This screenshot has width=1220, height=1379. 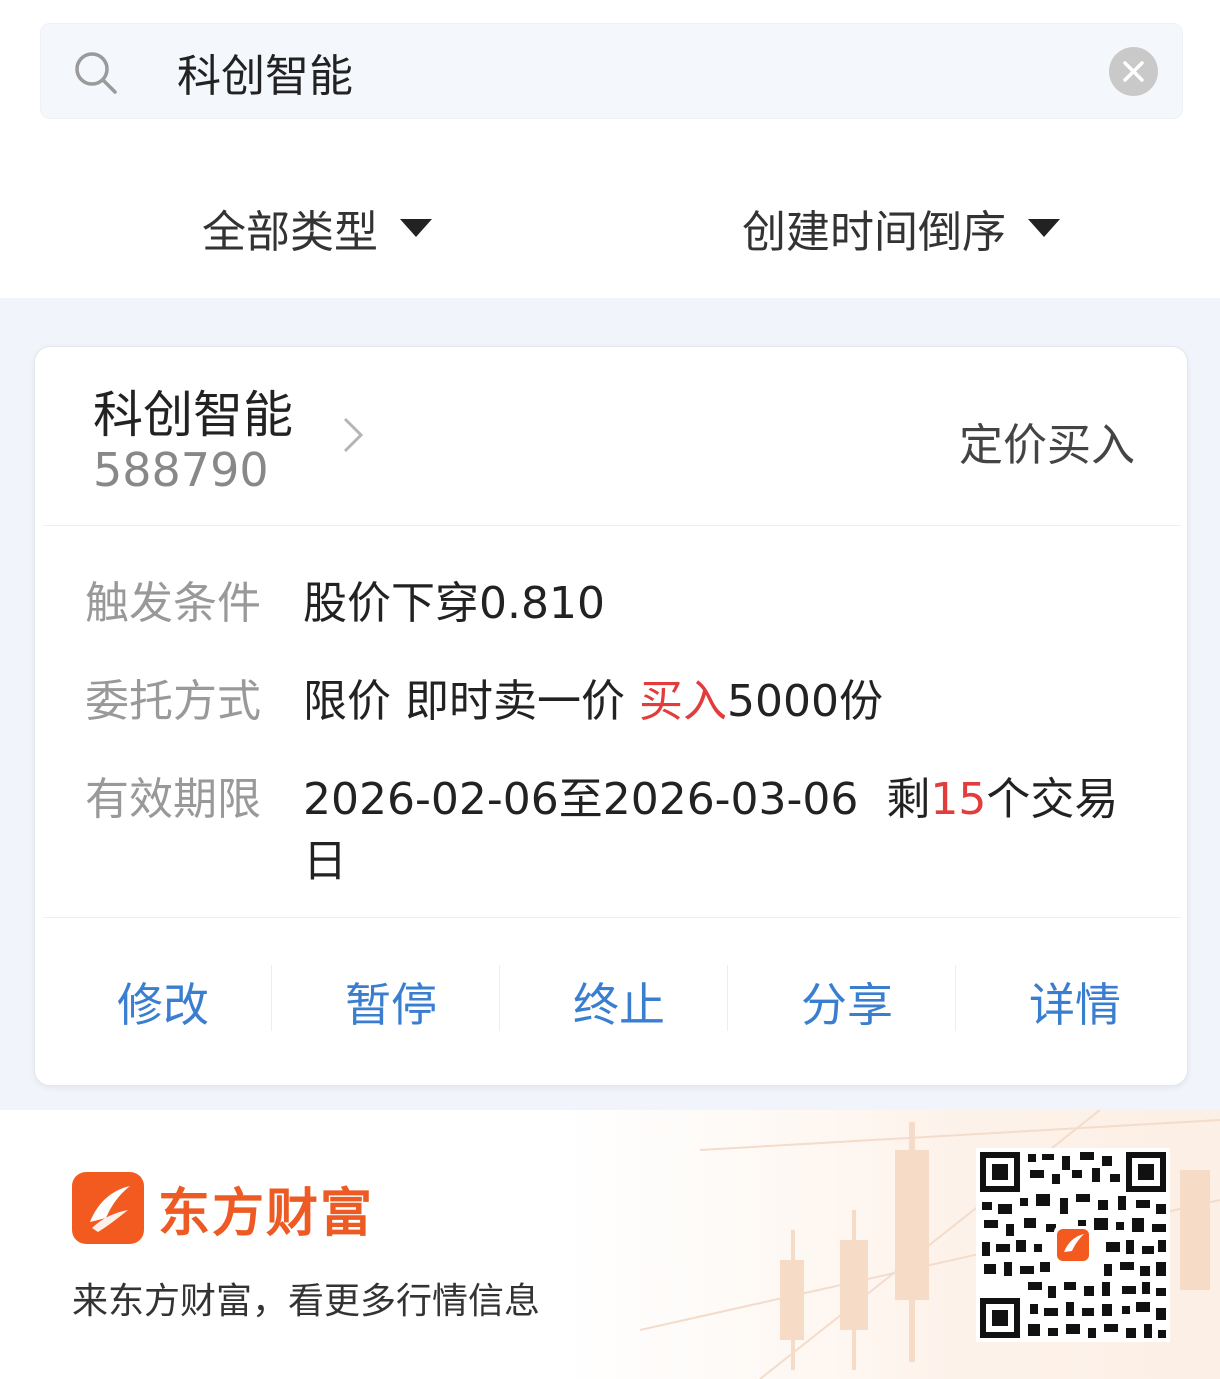 I want to click on sort-filter-dropdown: 创建时间倒序, so click(x=901, y=228).